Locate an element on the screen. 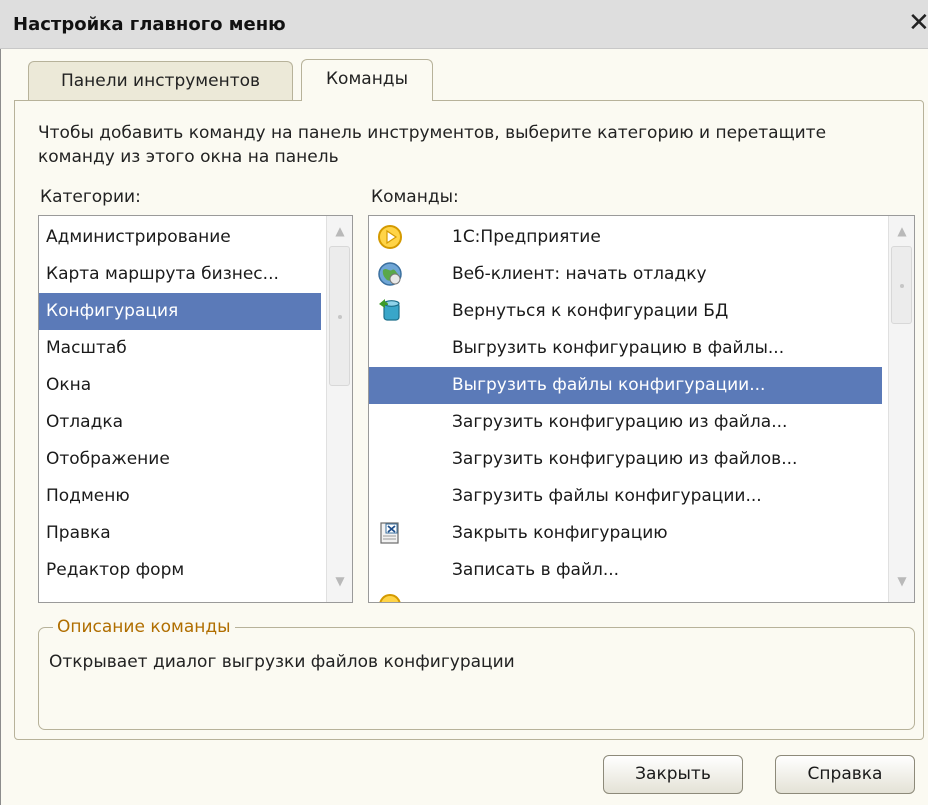 This screenshot has height=805, width=928. categories-scrollbar: ▲ ▼ is located at coordinates (339, 409).